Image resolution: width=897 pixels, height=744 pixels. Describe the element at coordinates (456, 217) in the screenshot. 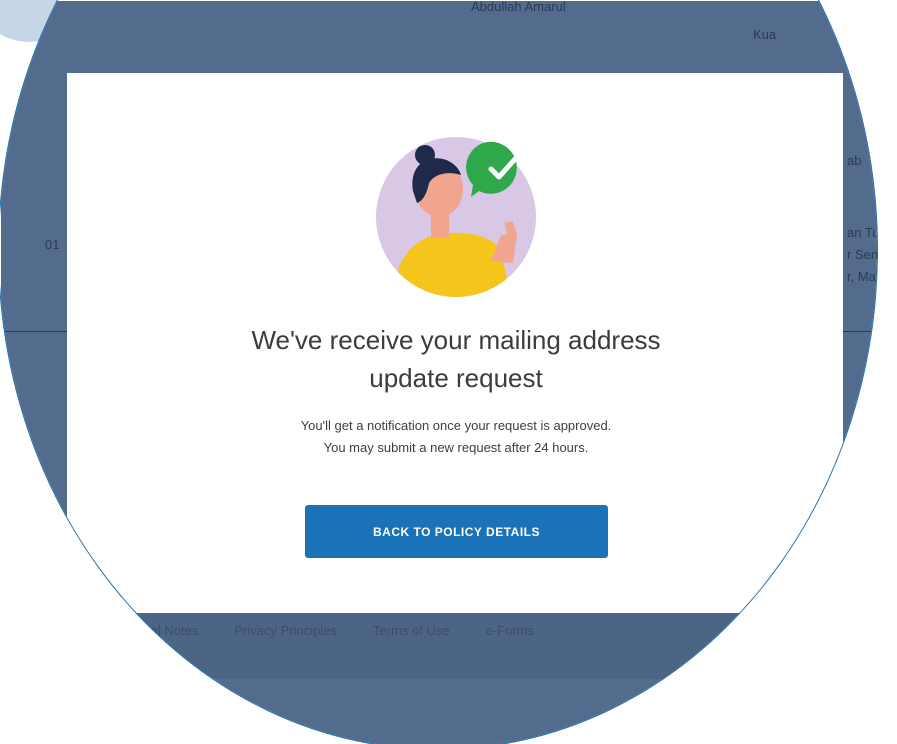

I see `success-illustration-icon` at that location.